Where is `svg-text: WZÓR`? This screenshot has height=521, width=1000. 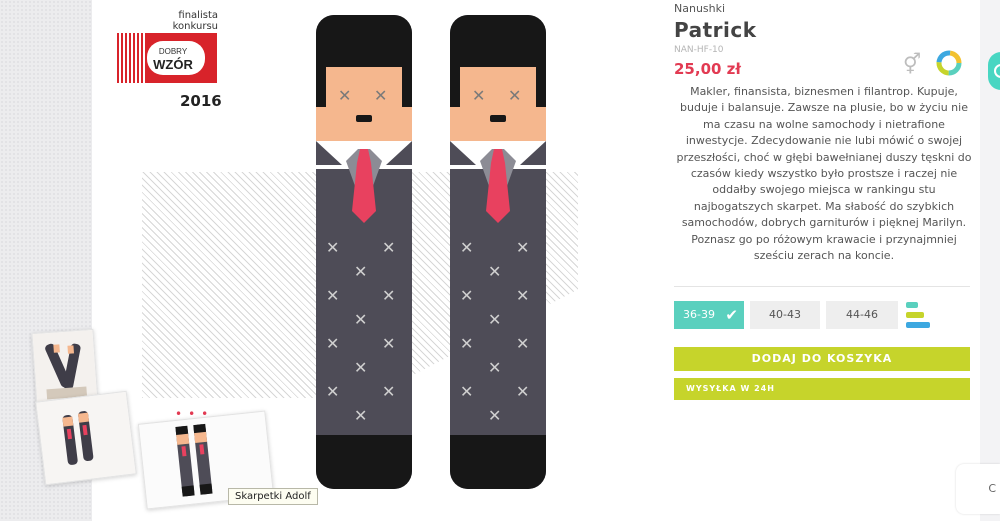 svg-text: WZÓR is located at coordinates (173, 64).